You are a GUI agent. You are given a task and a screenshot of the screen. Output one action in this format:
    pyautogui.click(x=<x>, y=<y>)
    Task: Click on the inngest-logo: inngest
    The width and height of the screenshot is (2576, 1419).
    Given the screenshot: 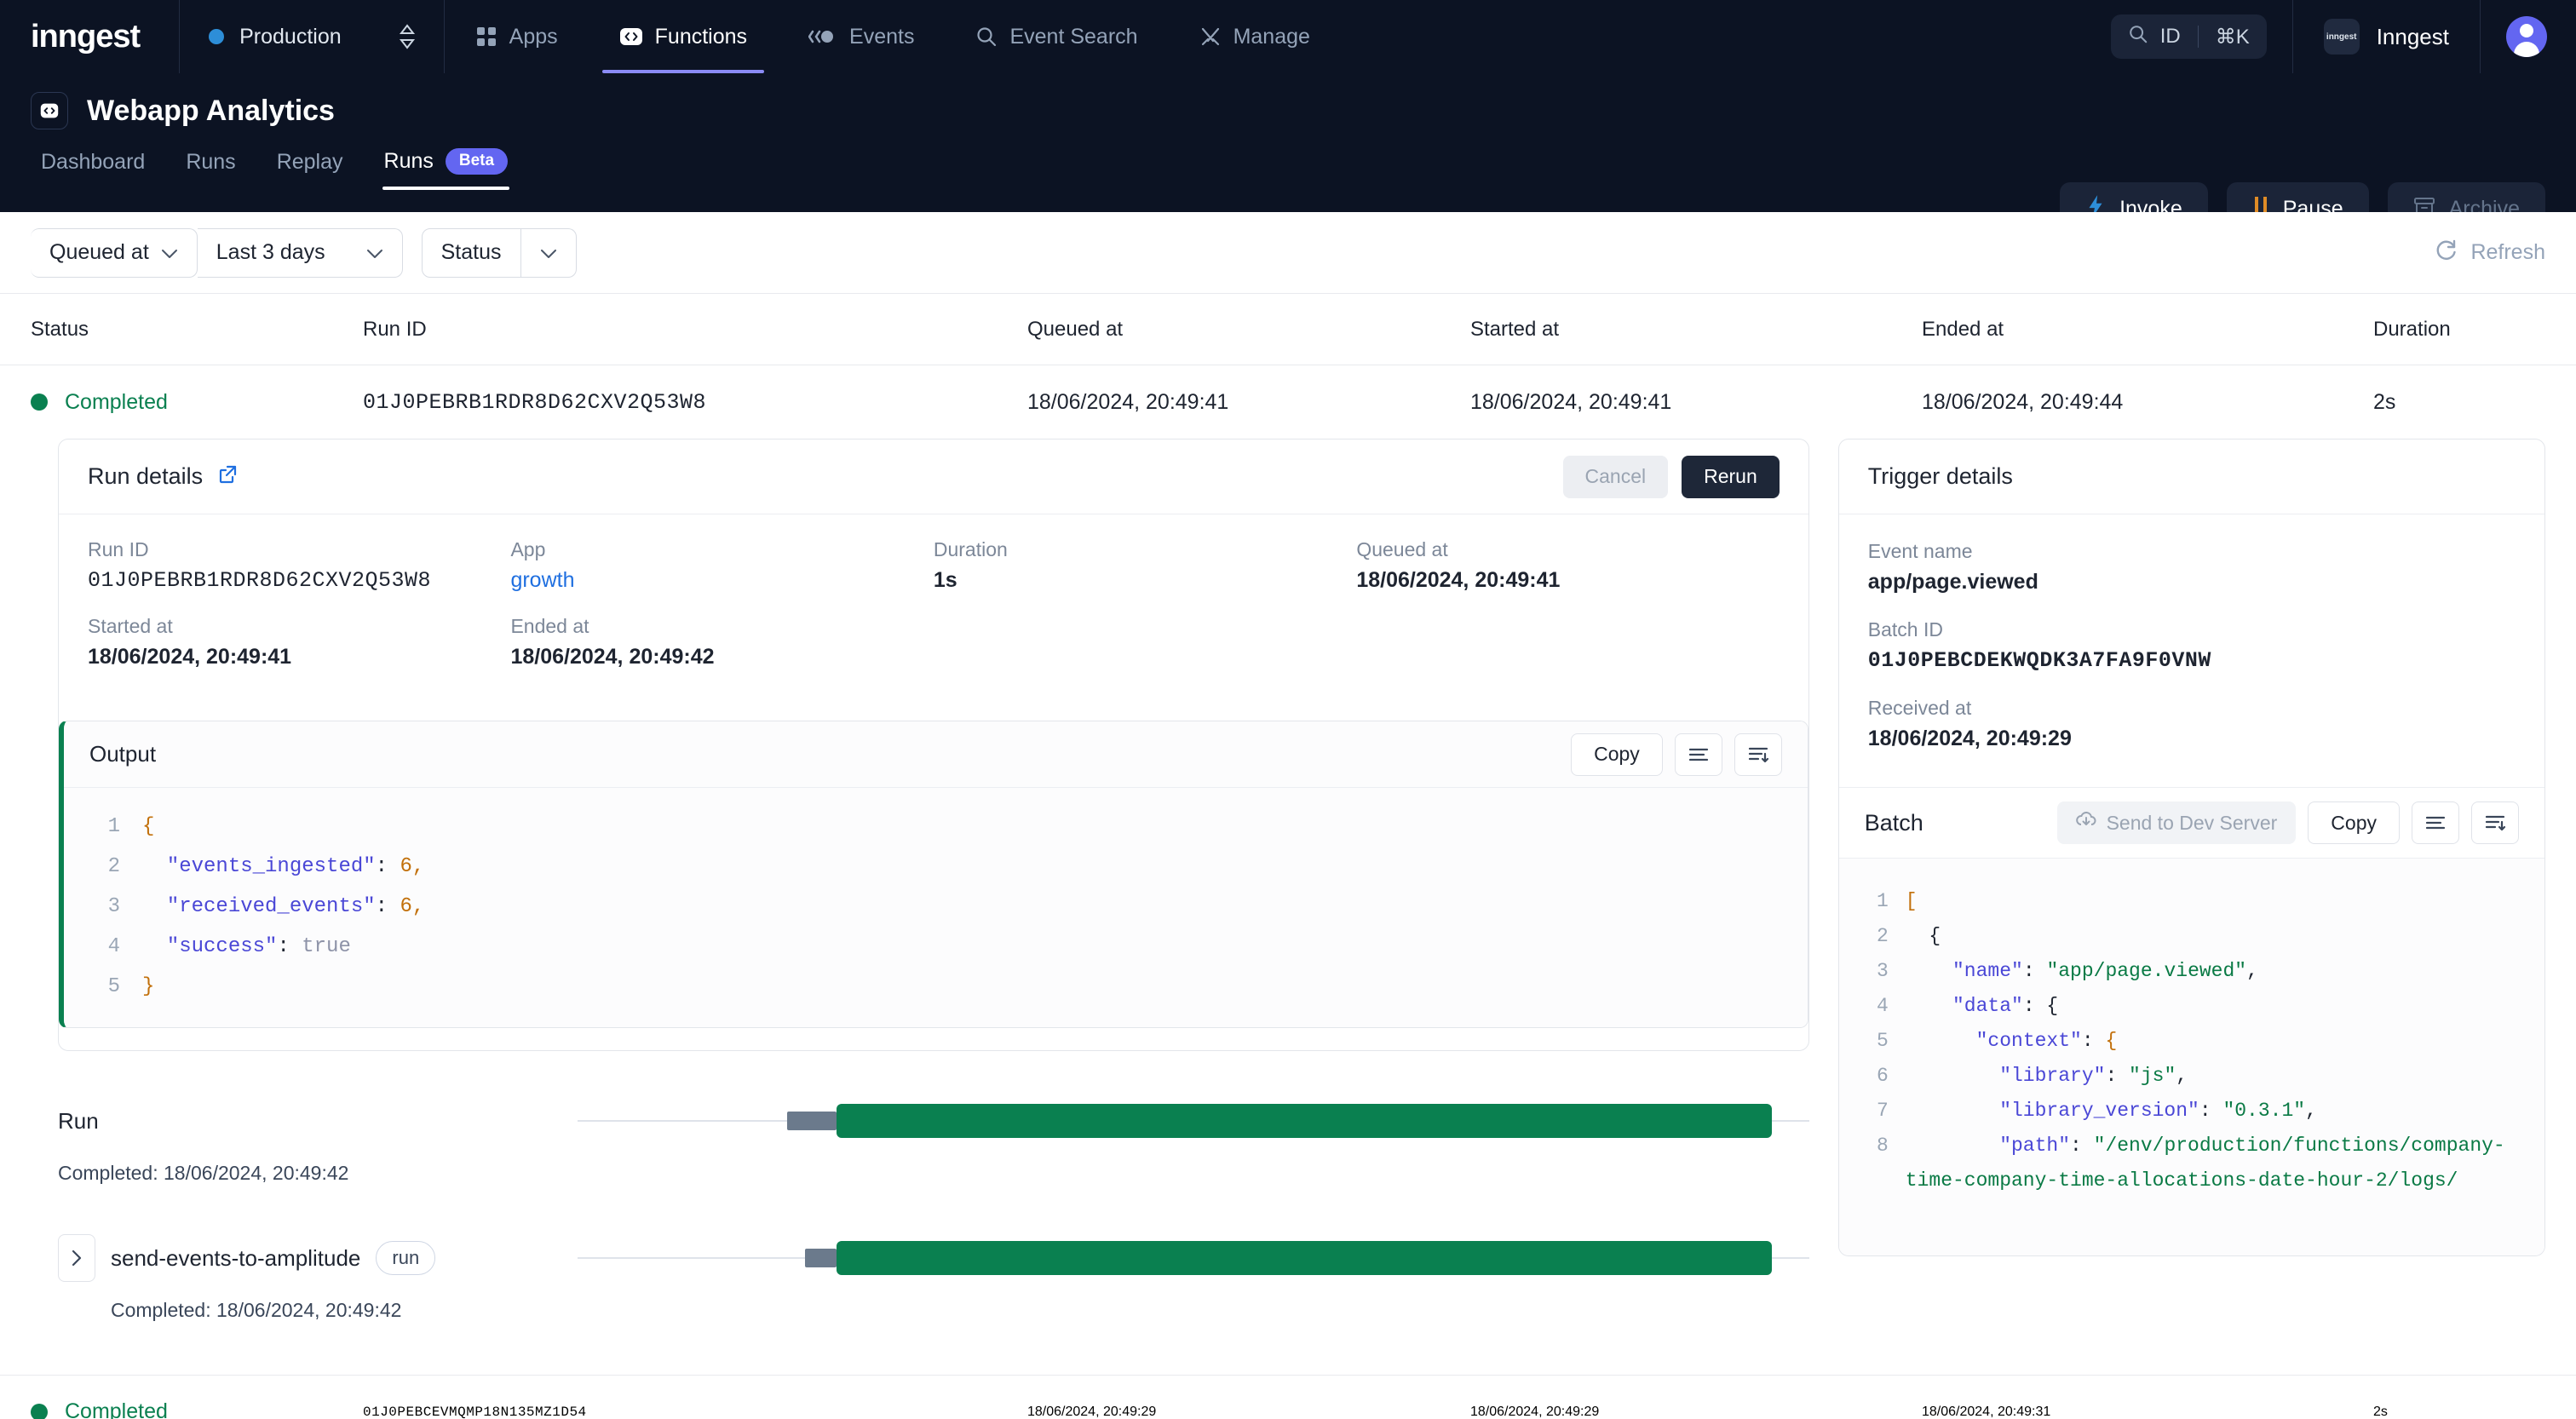 What is the action you would take?
    pyautogui.click(x=90, y=37)
    